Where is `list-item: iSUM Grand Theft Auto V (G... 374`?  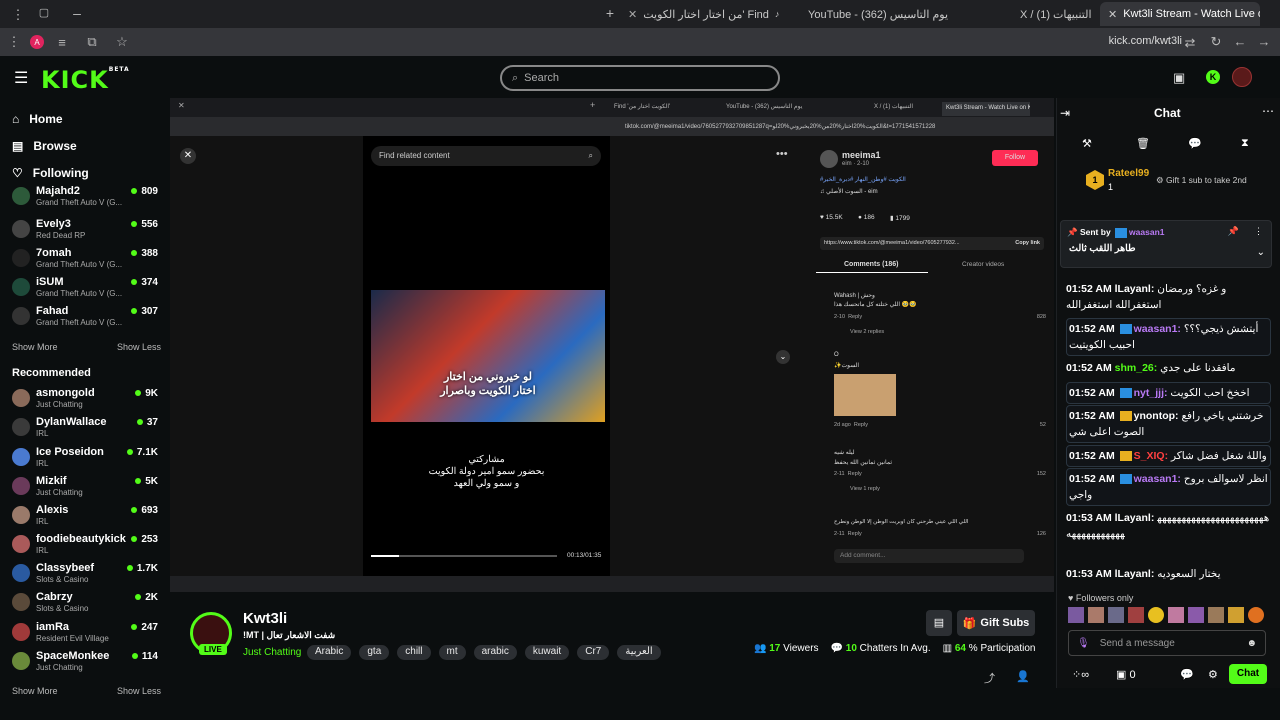 list-item: iSUM Grand Theft Auto V (G... 374 is located at coordinates (87, 290).